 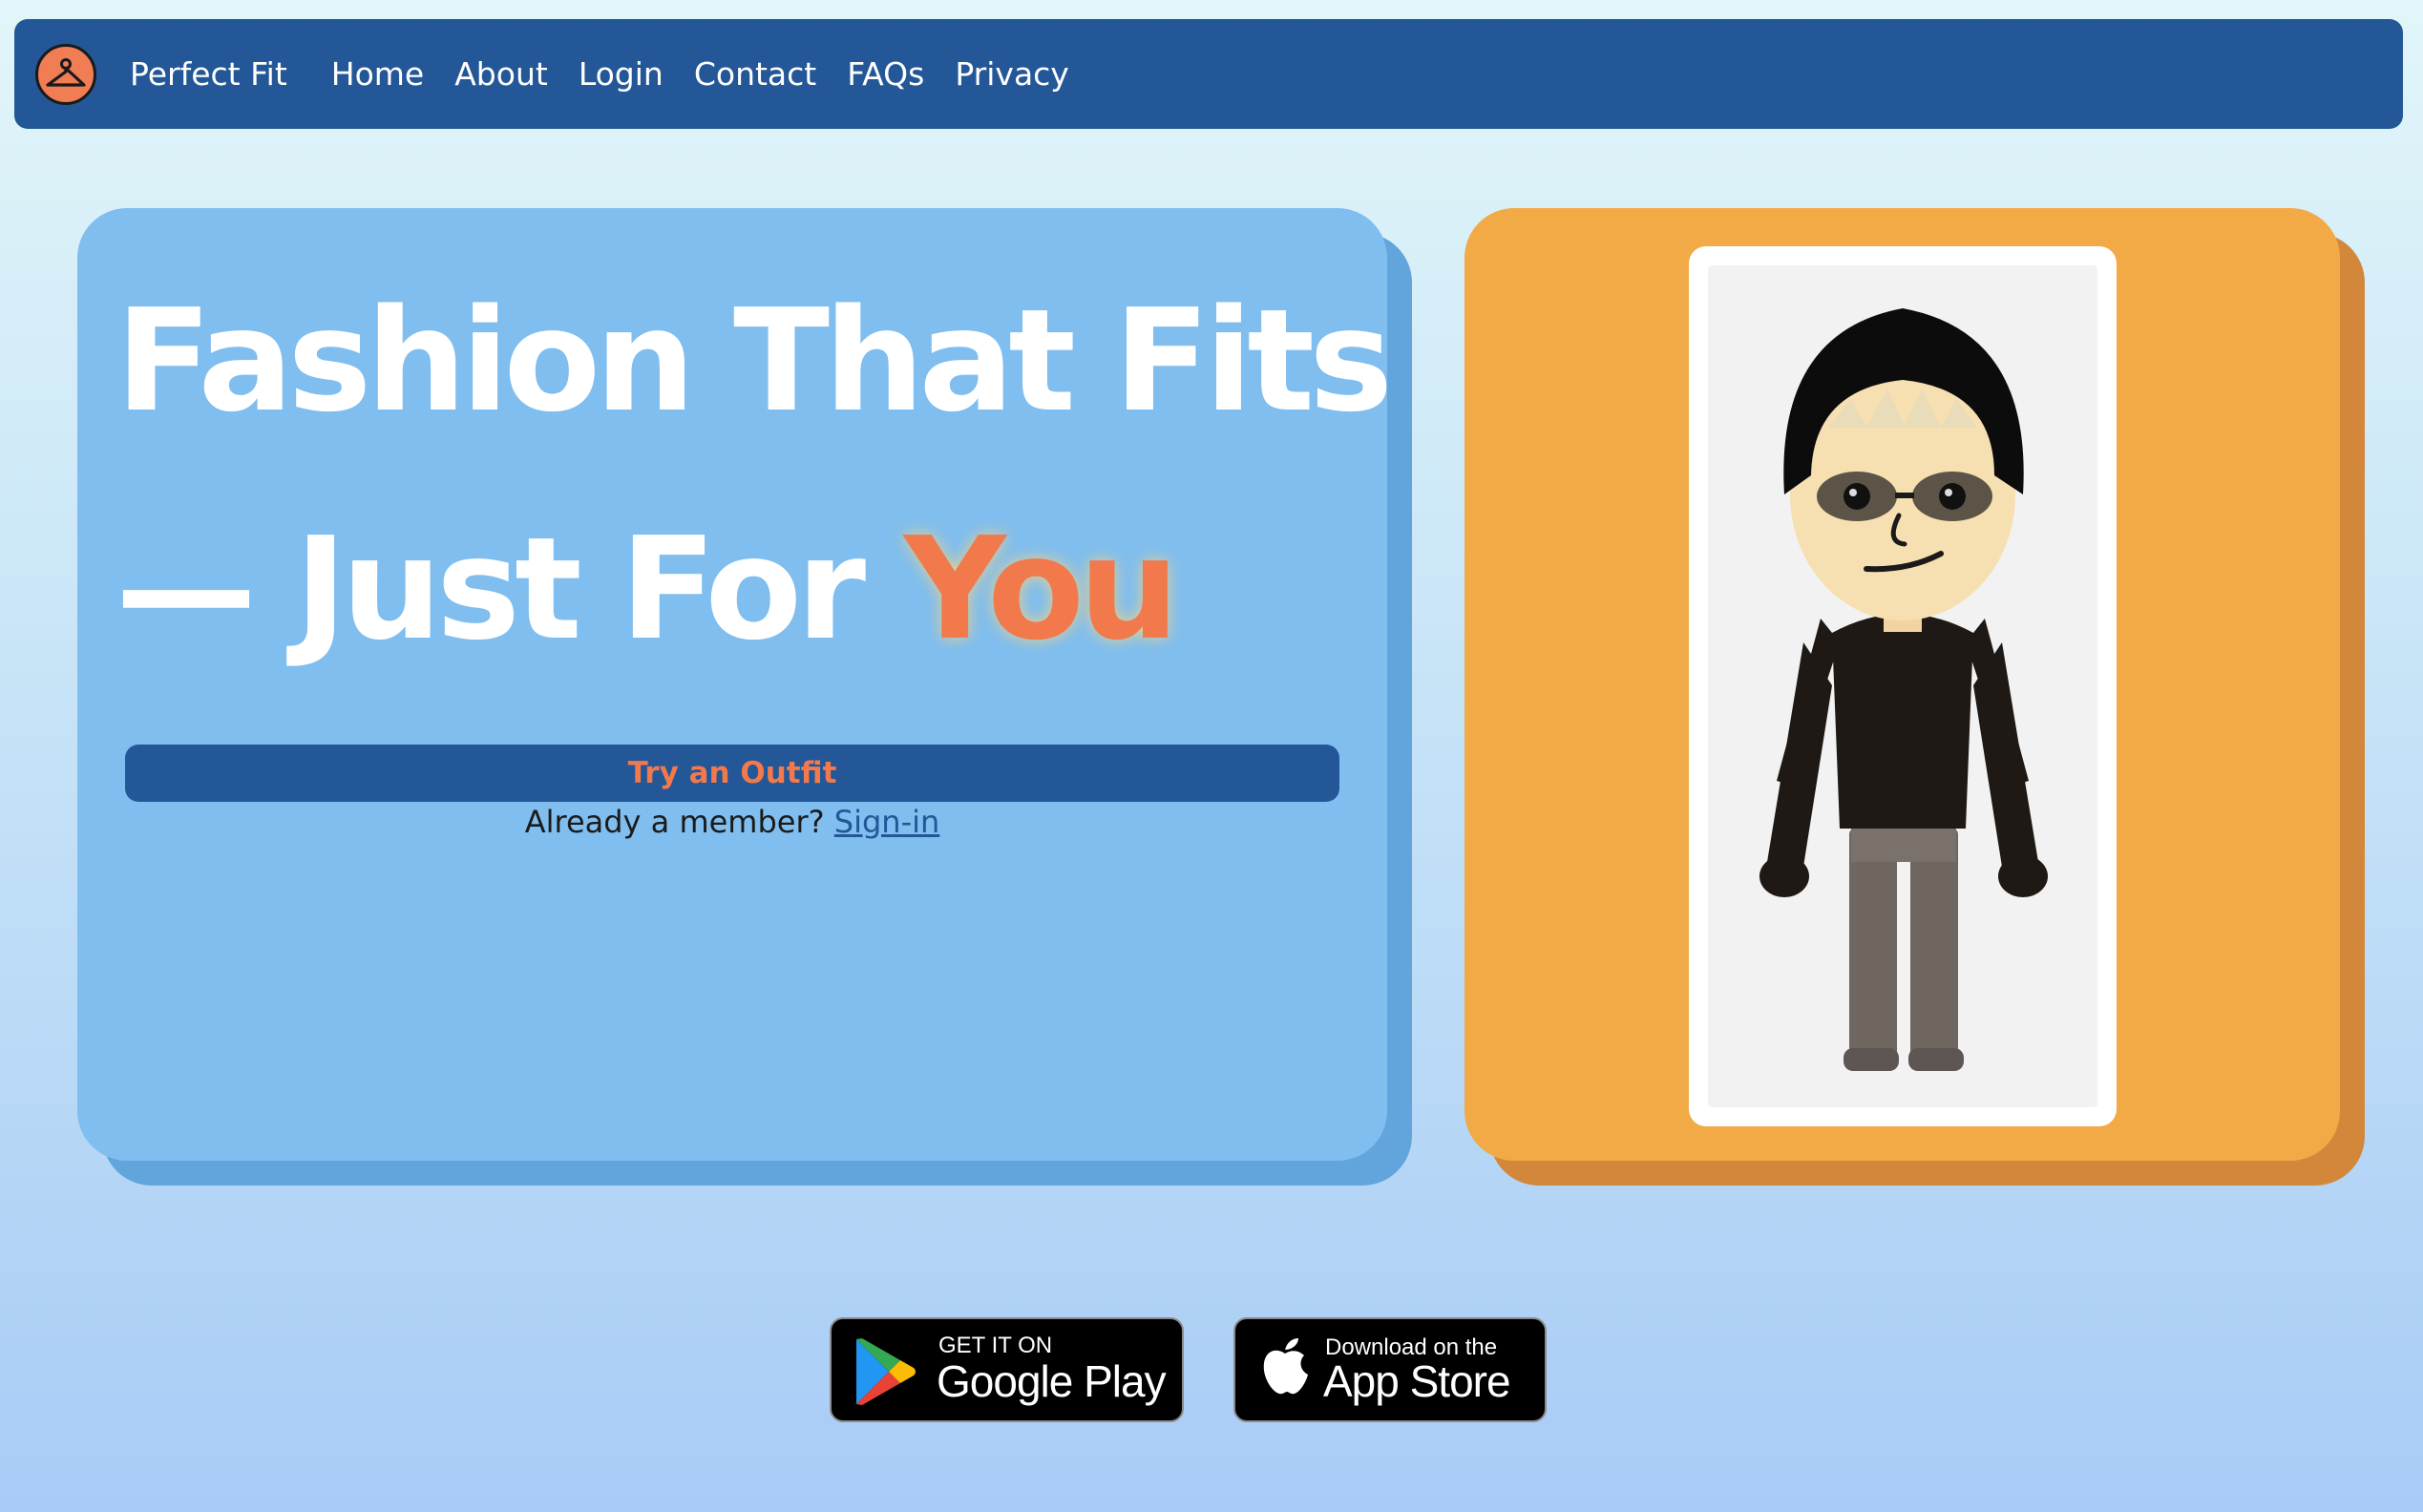 What do you see at coordinates (887, 822) in the screenshot?
I see `signin-link: Sign-in` at bounding box center [887, 822].